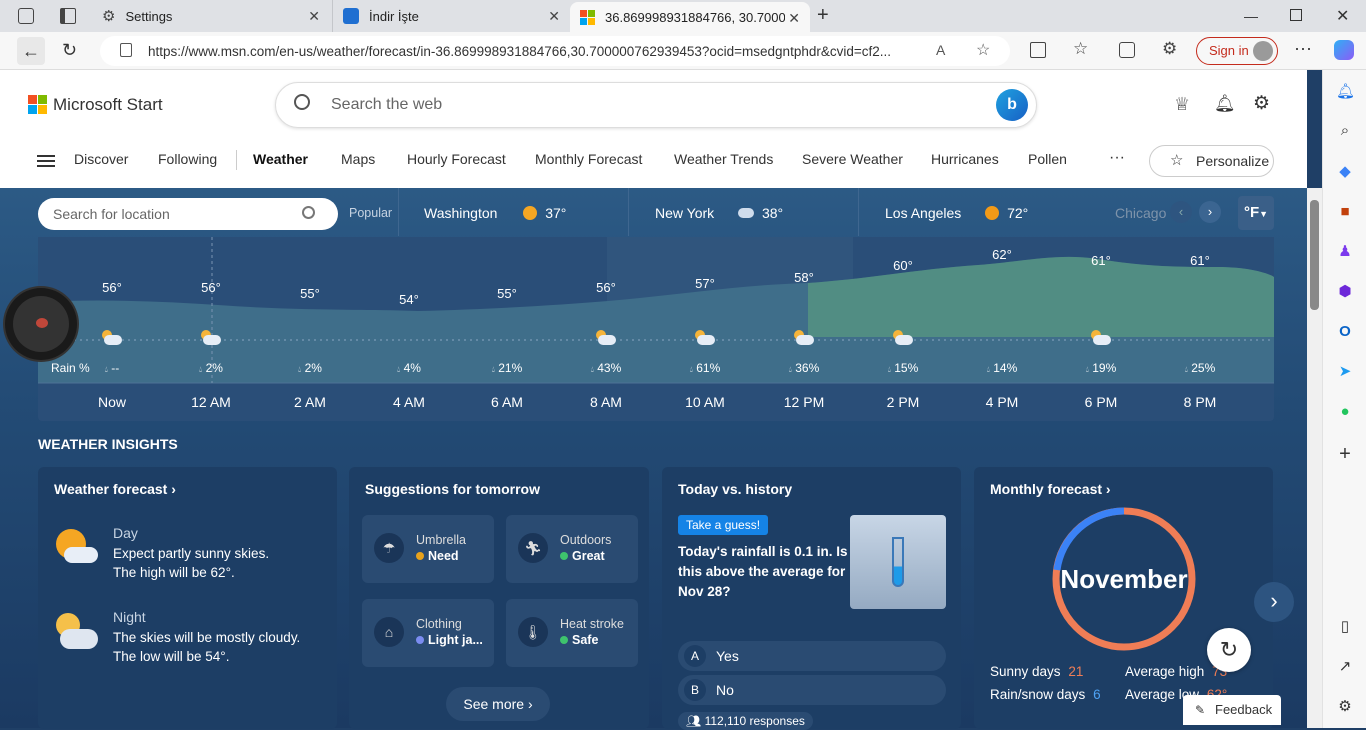  Describe the element at coordinates (690, 17) in the screenshot. I see `tab-msn-weather: 36.869998931884766, 30.70000 ✕` at that location.